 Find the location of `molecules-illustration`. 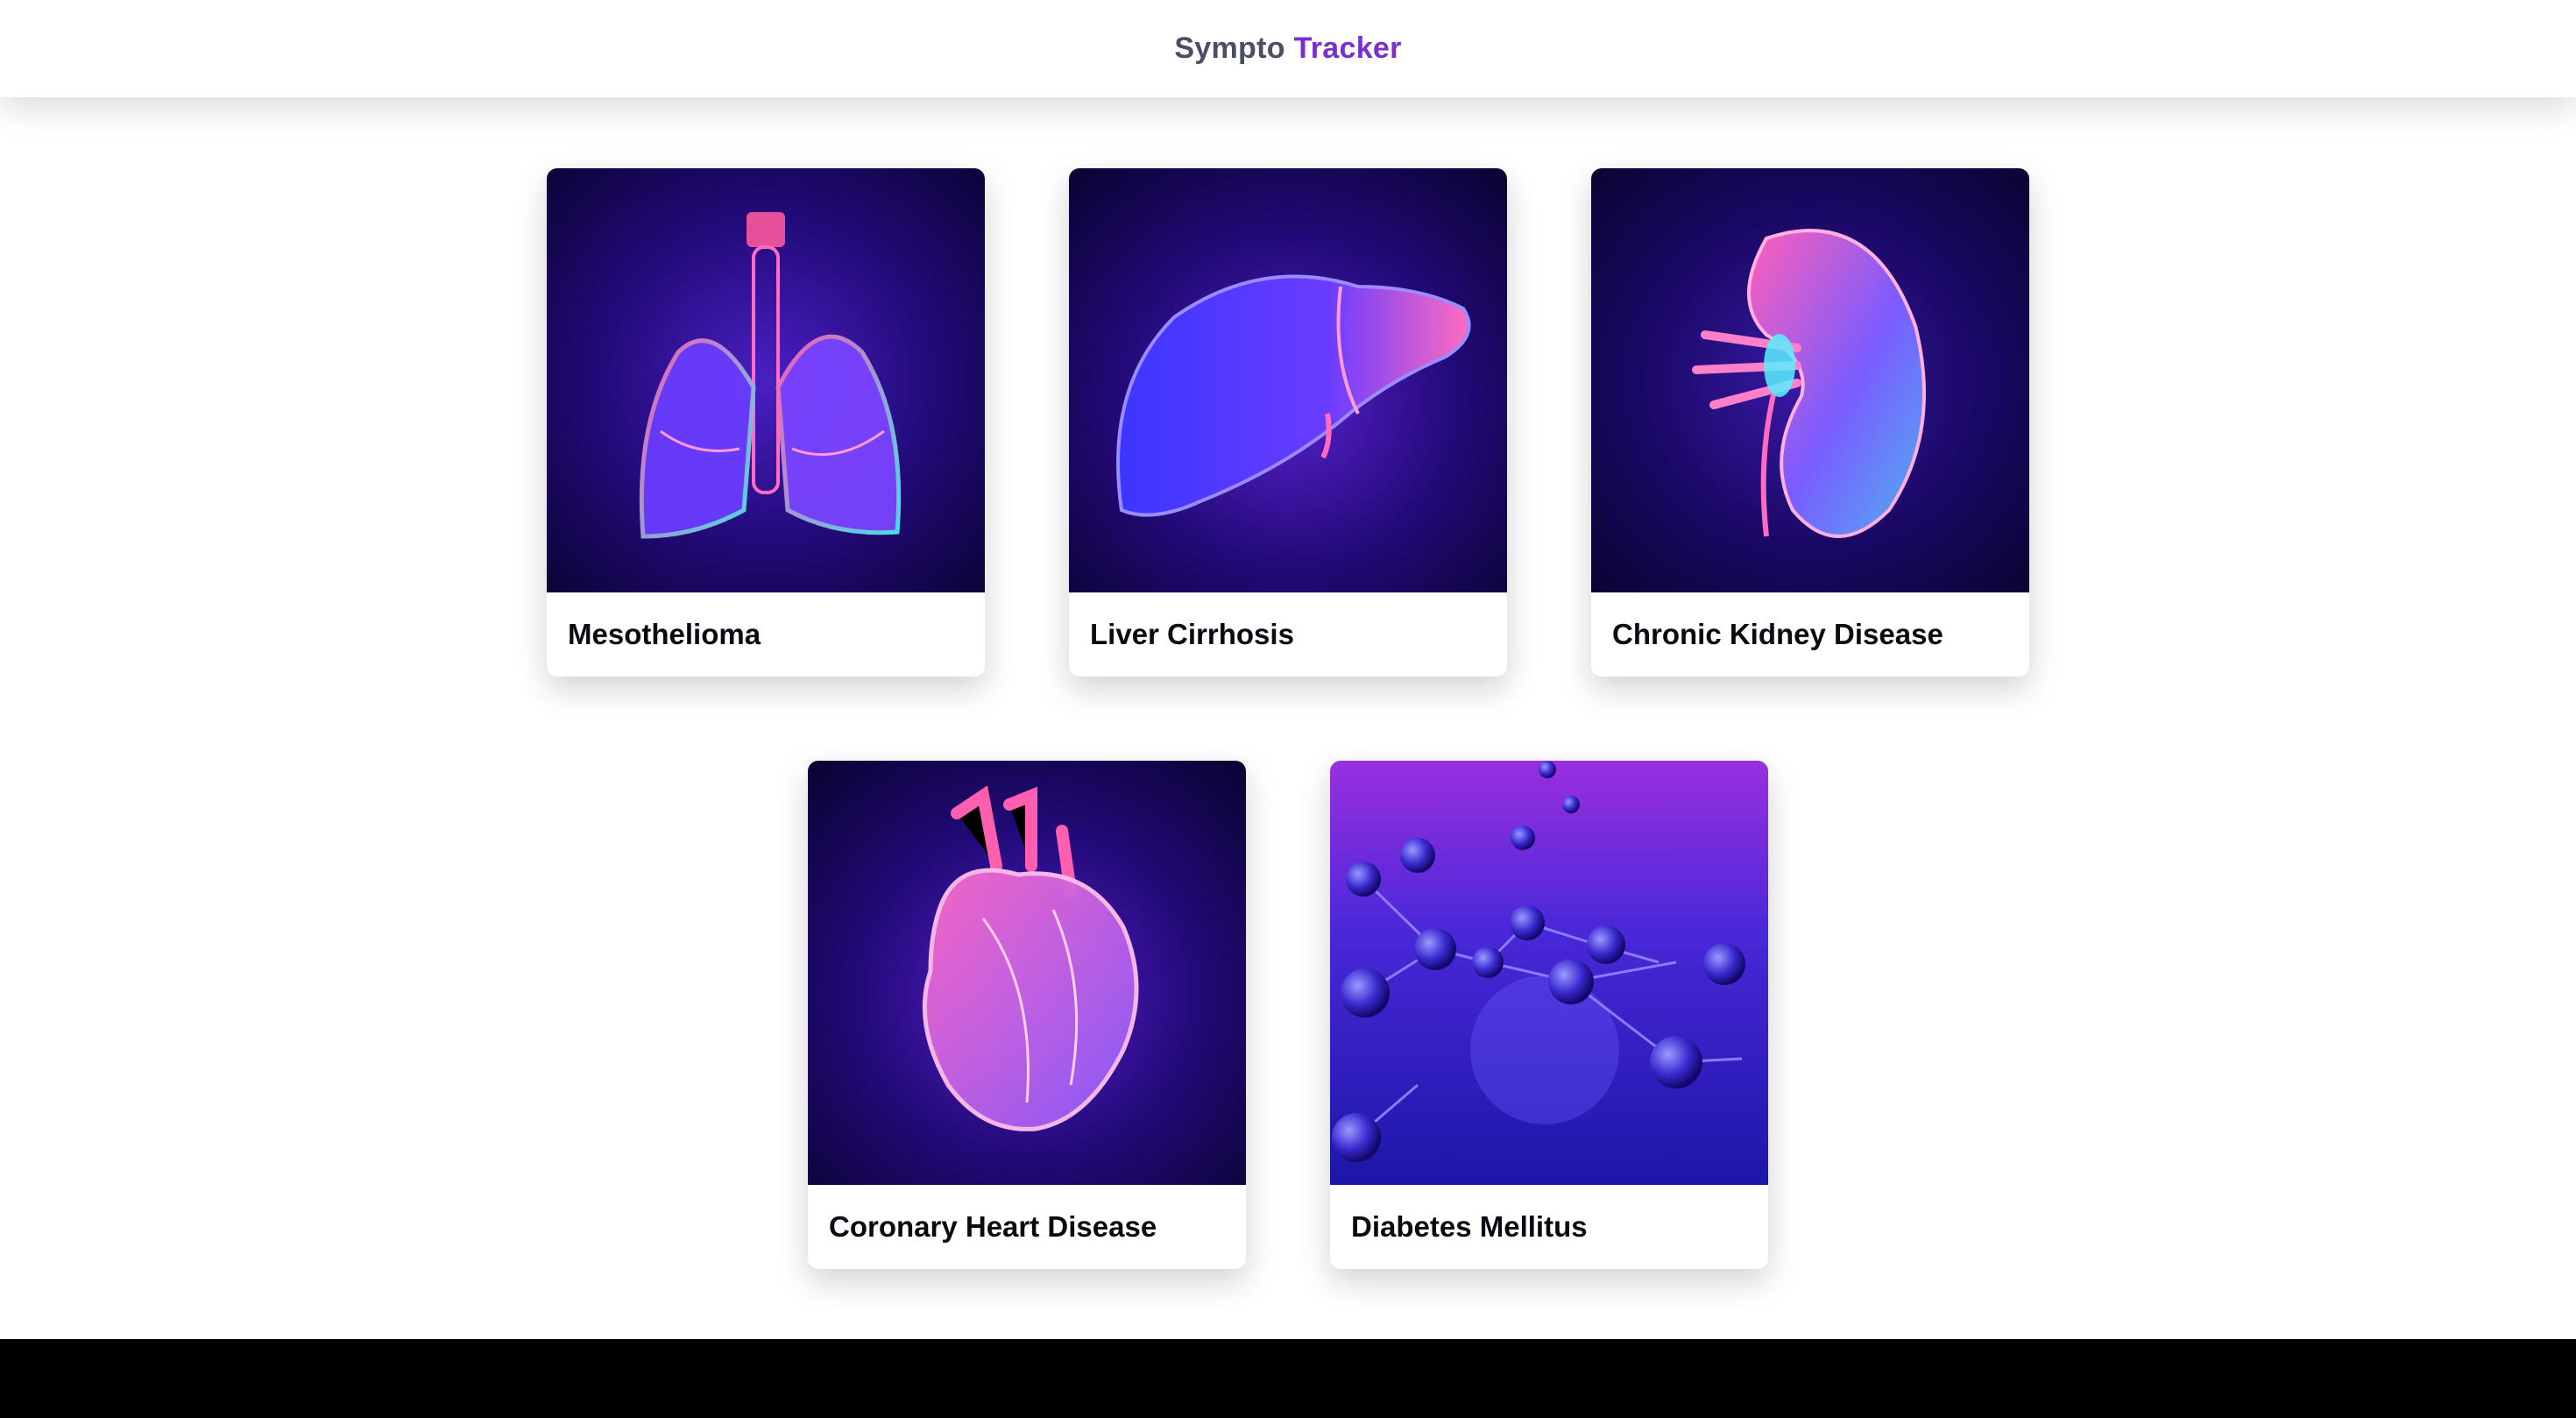

molecules-illustration is located at coordinates (1549, 973).